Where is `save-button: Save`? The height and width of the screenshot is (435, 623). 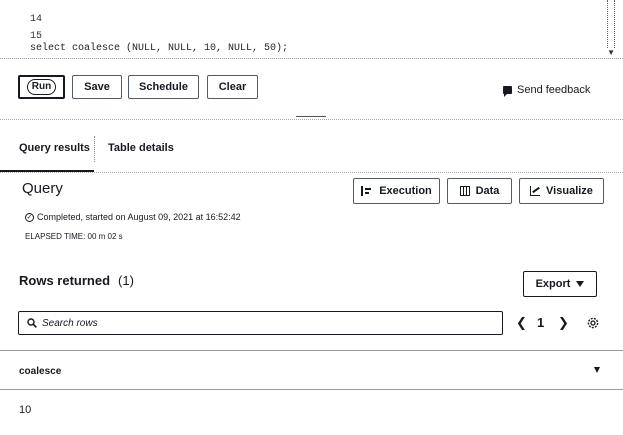 save-button: Save is located at coordinates (97, 87).